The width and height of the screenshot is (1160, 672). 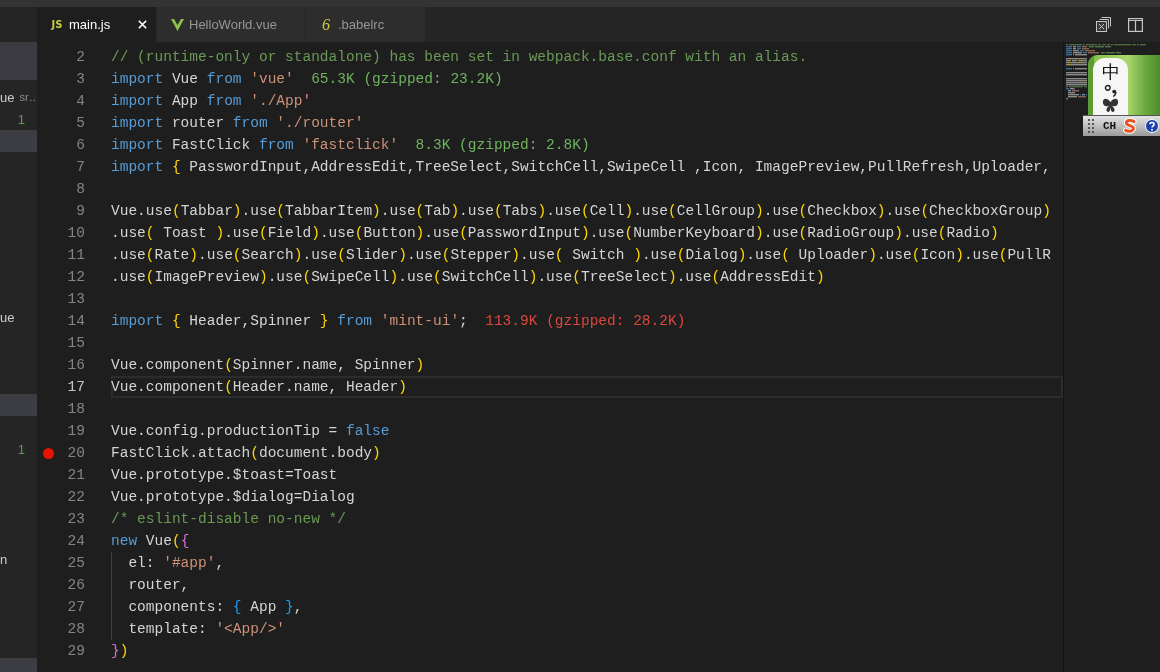 What do you see at coordinates (80, 79) in the screenshot?
I see `line-number: 3` at bounding box center [80, 79].